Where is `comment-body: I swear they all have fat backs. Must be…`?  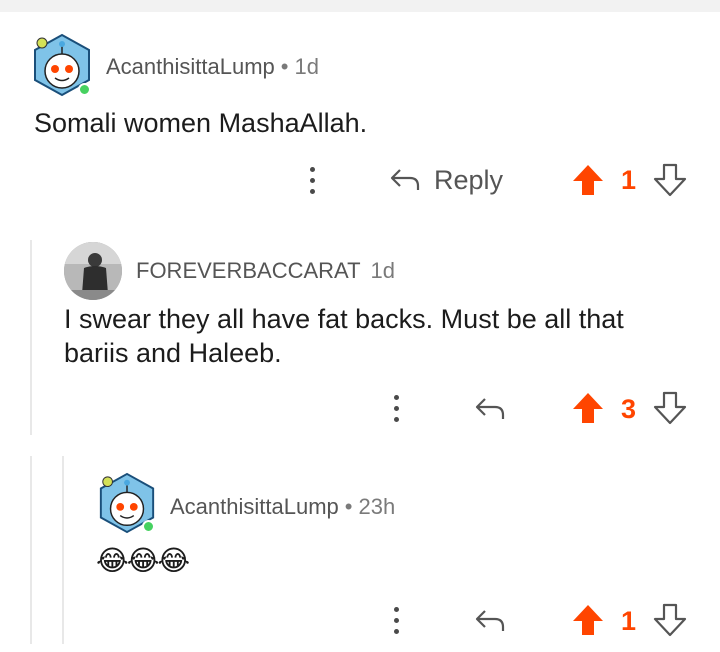
comment-body: I swear they all have fat backs. Must be… is located at coordinates (344, 336).